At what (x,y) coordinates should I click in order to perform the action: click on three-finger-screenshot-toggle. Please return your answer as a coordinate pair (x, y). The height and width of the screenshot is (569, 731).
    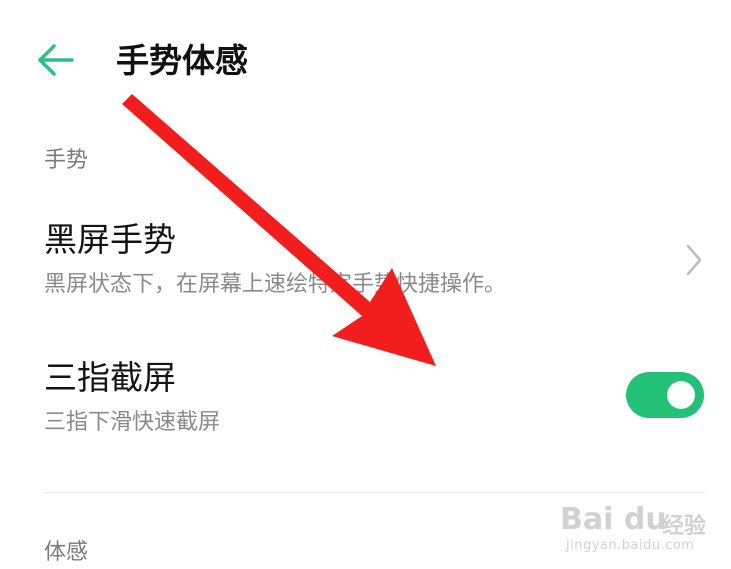
    Looking at the image, I should click on (665, 395).